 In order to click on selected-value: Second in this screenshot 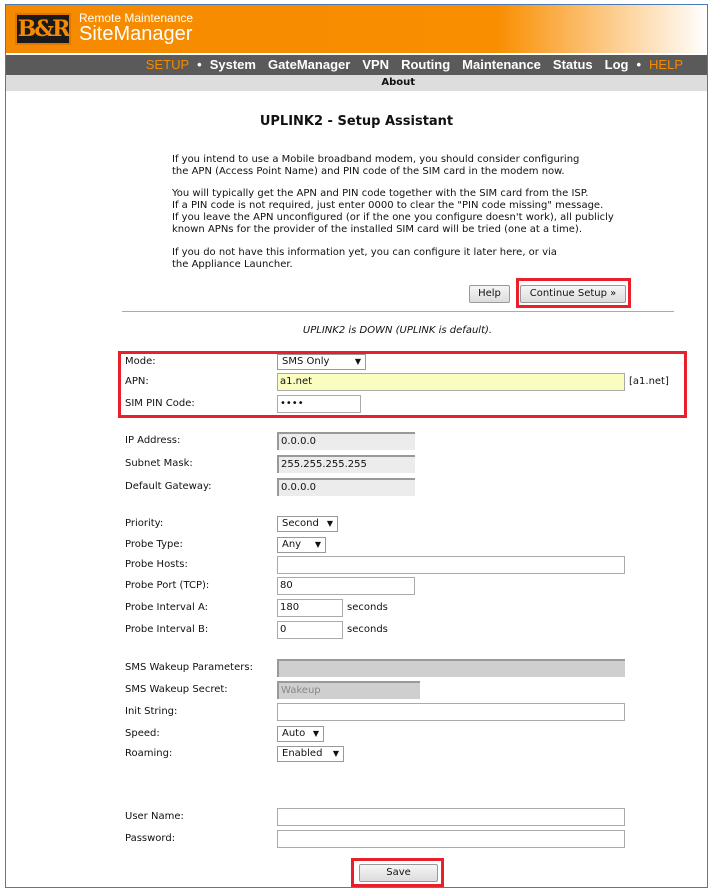, I will do `click(300, 523)`.